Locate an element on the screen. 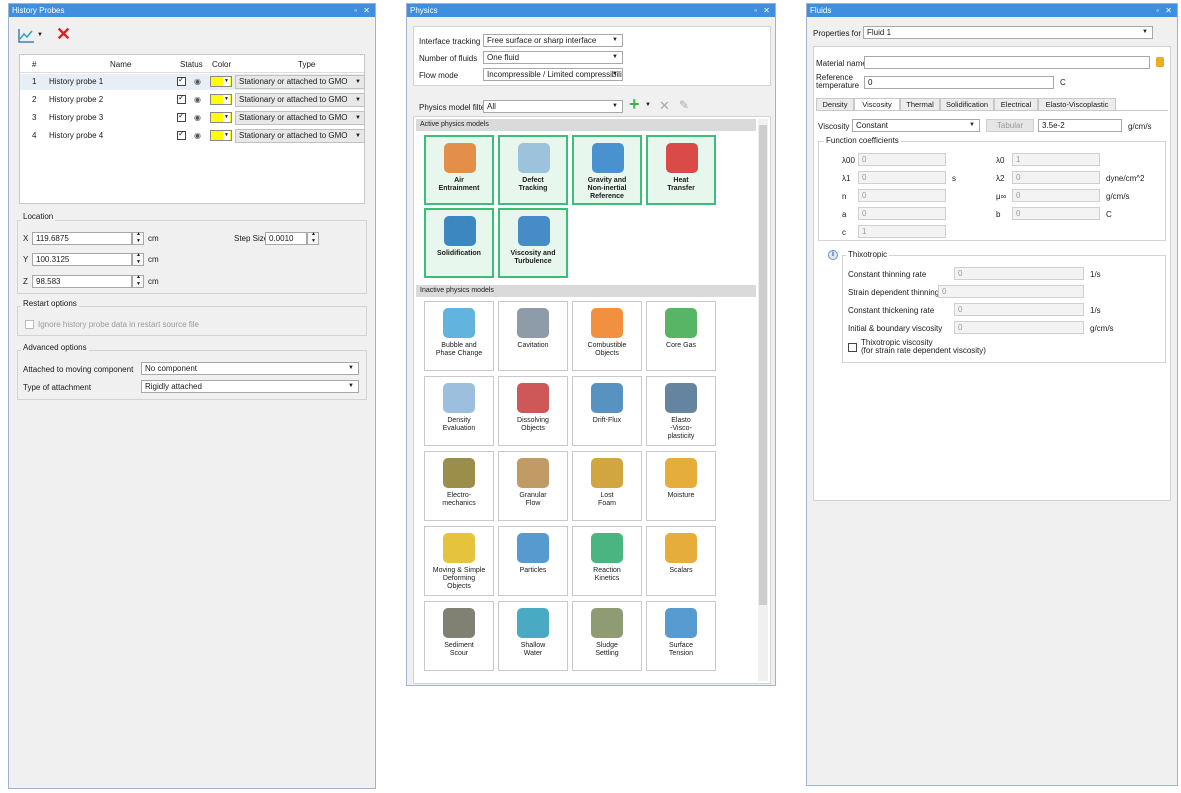 The height and width of the screenshot is (793, 1181). physics-model-tile: Reaction Kinetics is located at coordinates (607, 561).